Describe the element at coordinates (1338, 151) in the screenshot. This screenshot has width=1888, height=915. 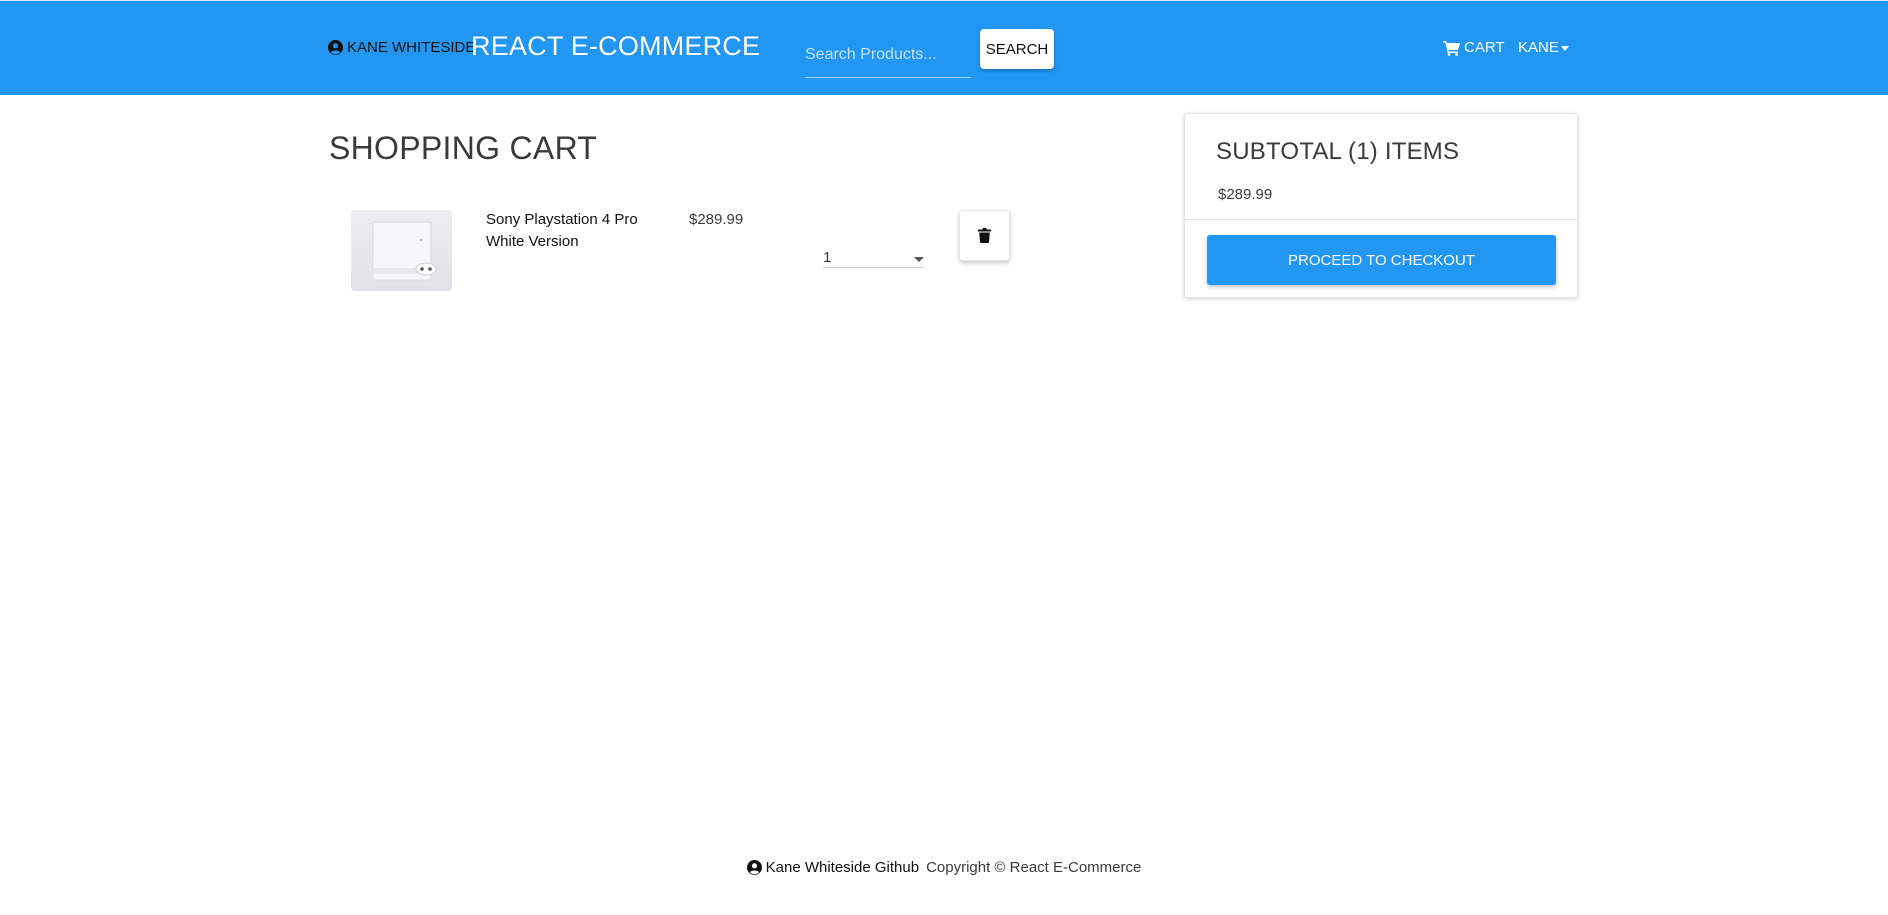
I see `subtotal-title: SUBTOTAL (1) ITEMS` at that location.